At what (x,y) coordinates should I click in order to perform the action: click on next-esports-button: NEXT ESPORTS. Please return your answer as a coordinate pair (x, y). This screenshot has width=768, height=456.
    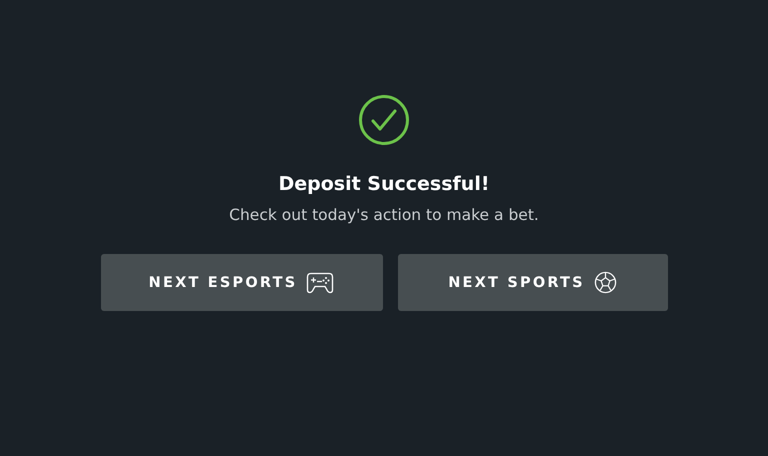
    Looking at the image, I should click on (241, 282).